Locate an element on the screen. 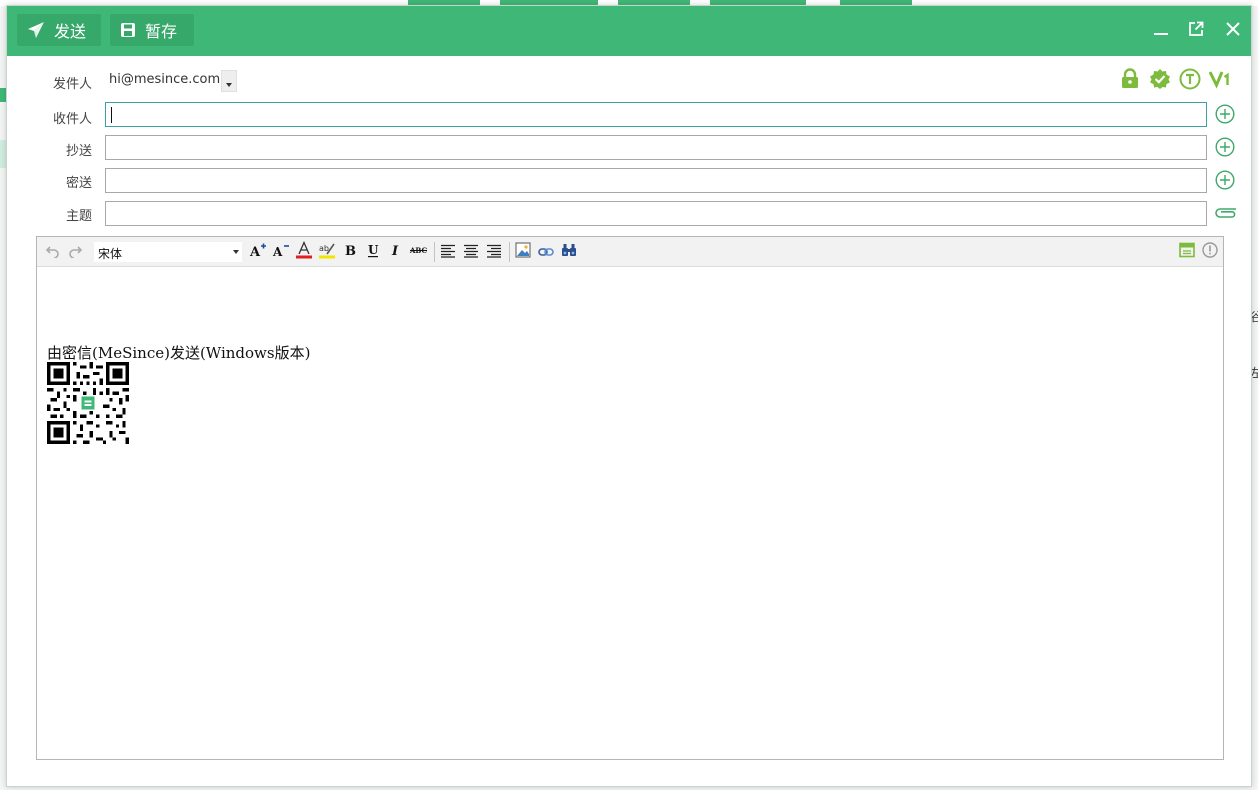 Image resolution: width=1258 pixels, height=790 pixels. popout-button is located at coordinates (1196, 31).